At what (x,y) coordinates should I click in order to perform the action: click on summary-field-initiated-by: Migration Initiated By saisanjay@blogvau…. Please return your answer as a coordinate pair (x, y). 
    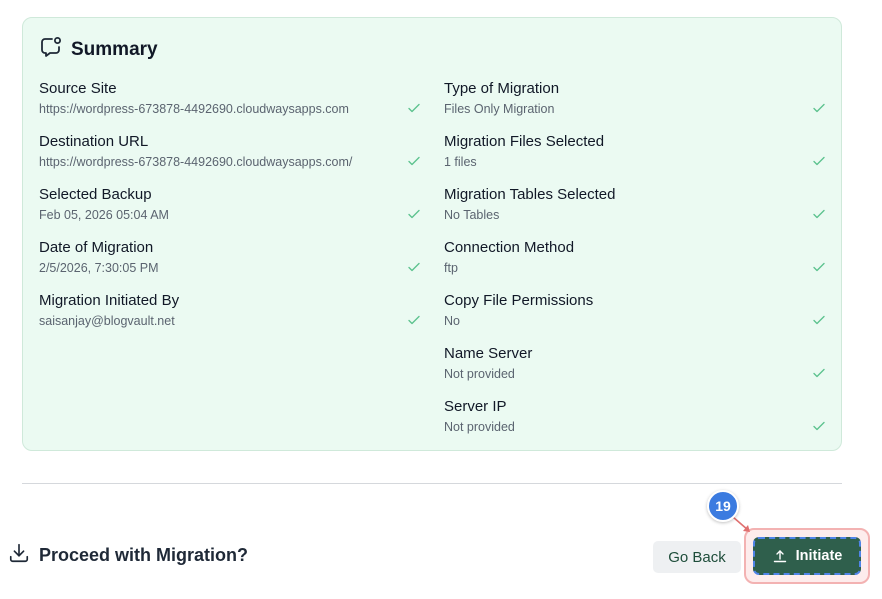
    Looking at the image, I should click on (230, 318).